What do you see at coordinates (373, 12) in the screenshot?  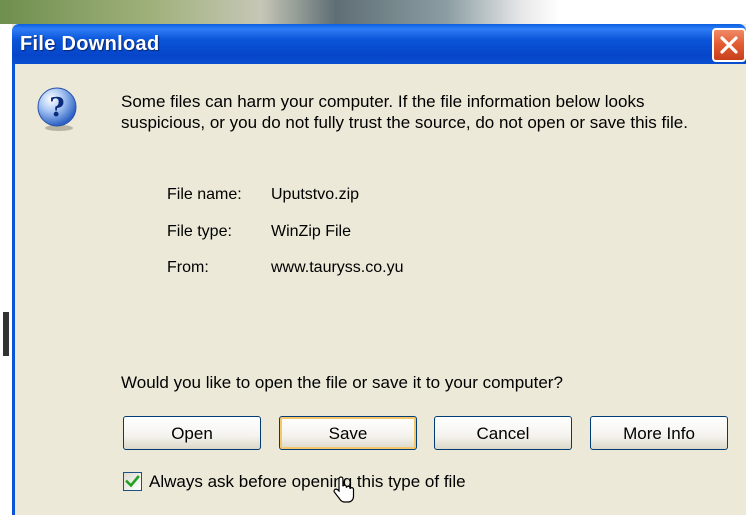 I see `desktop-background` at bounding box center [373, 12].